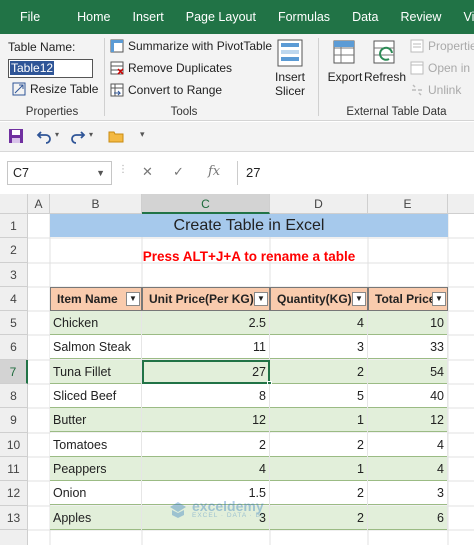  What do you see at coordinates (14, 299) in the screenshot?
I see `row-header-4: 4` at bounding box center [14, 299].